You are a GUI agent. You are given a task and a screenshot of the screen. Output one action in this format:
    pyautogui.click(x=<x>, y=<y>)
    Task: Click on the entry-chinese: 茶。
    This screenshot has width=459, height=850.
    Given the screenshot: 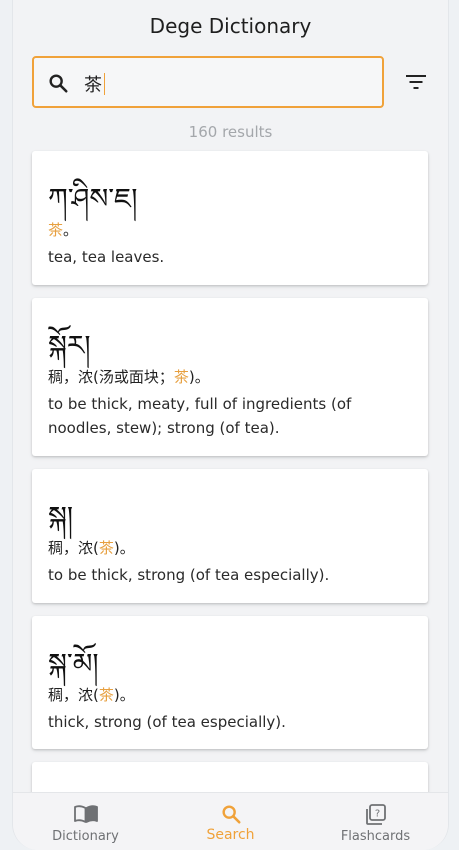 What is the action you would take?
    pyautogui.click(x=63, y=229)
    